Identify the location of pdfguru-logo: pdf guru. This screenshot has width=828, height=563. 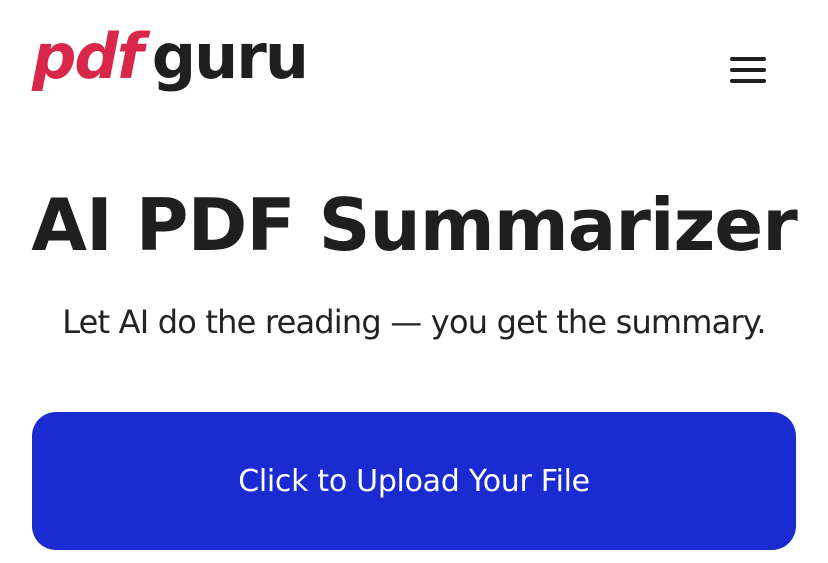
(170, 56).